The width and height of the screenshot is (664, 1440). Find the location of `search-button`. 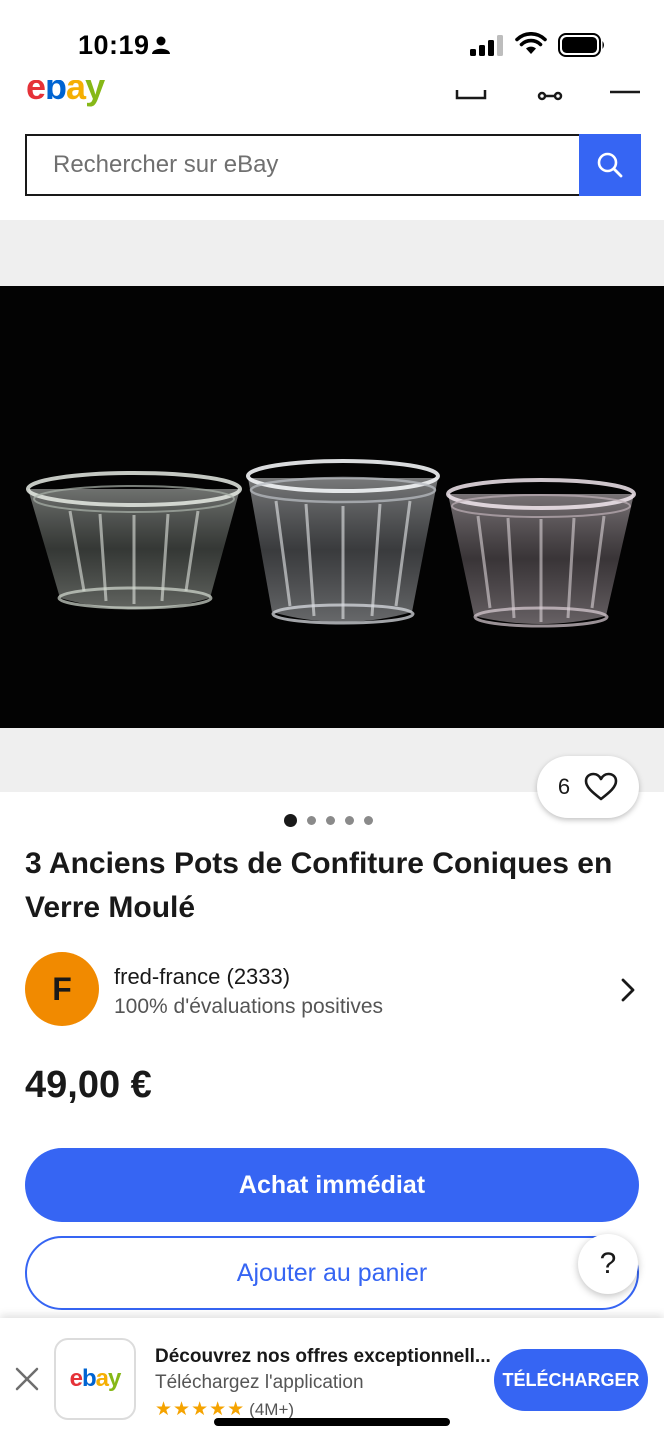

search-button is located at coordinates (610, 165).